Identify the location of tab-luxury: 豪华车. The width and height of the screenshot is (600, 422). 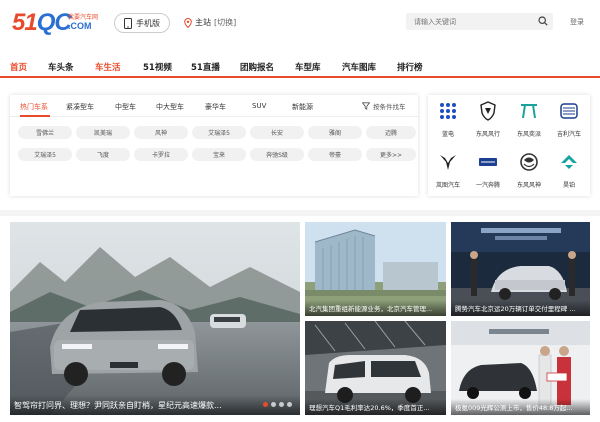
(215, 107).